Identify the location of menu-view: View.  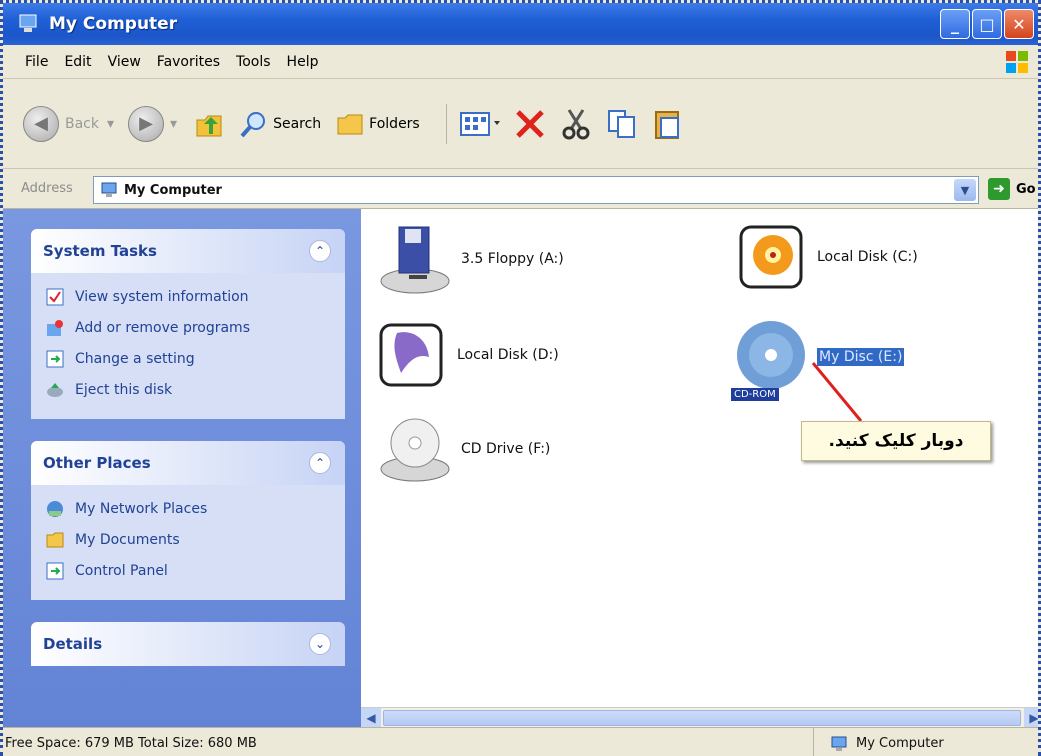
(124, 62).